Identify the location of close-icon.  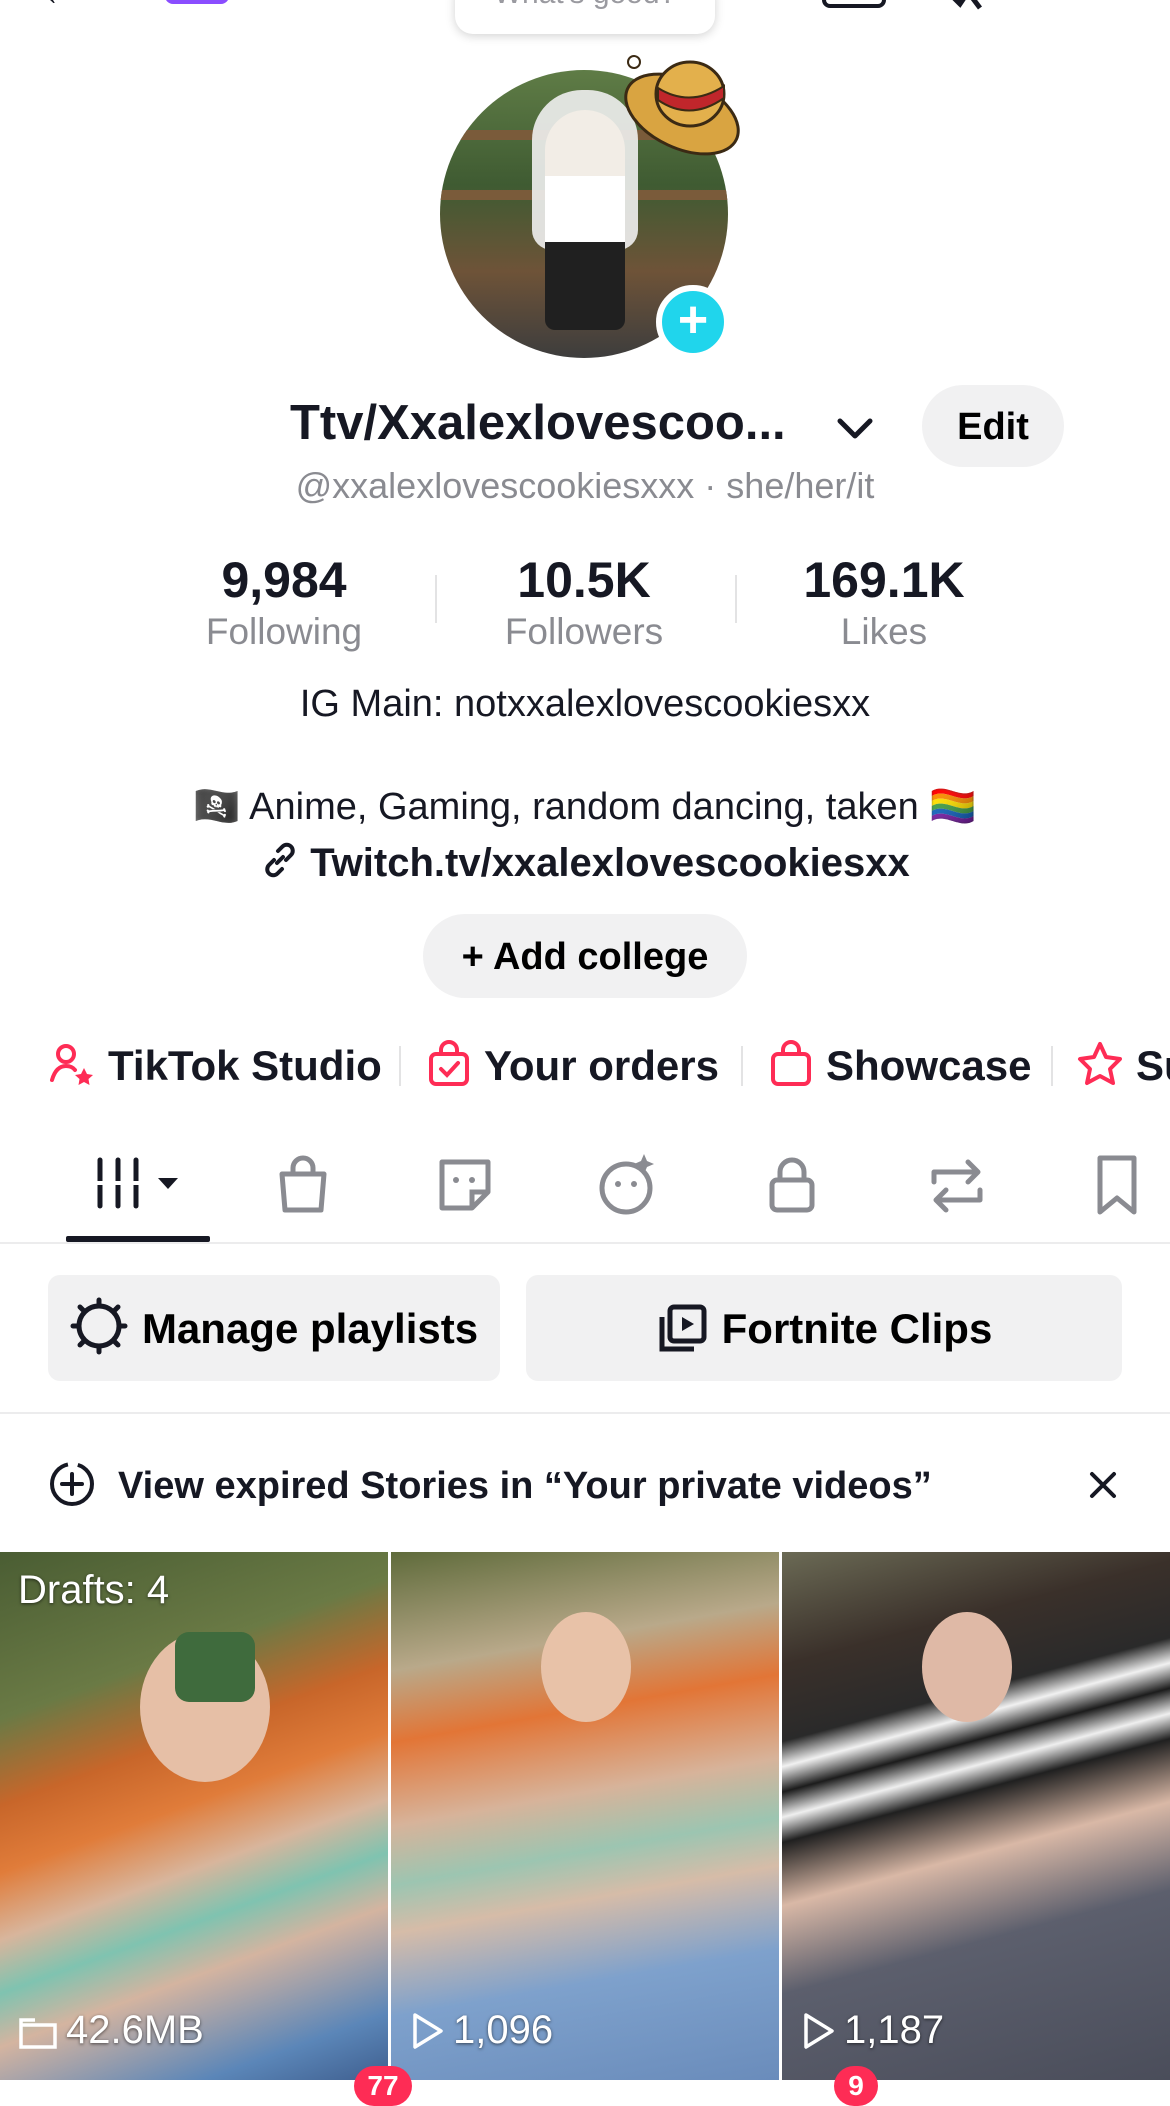
(1103, 1485).